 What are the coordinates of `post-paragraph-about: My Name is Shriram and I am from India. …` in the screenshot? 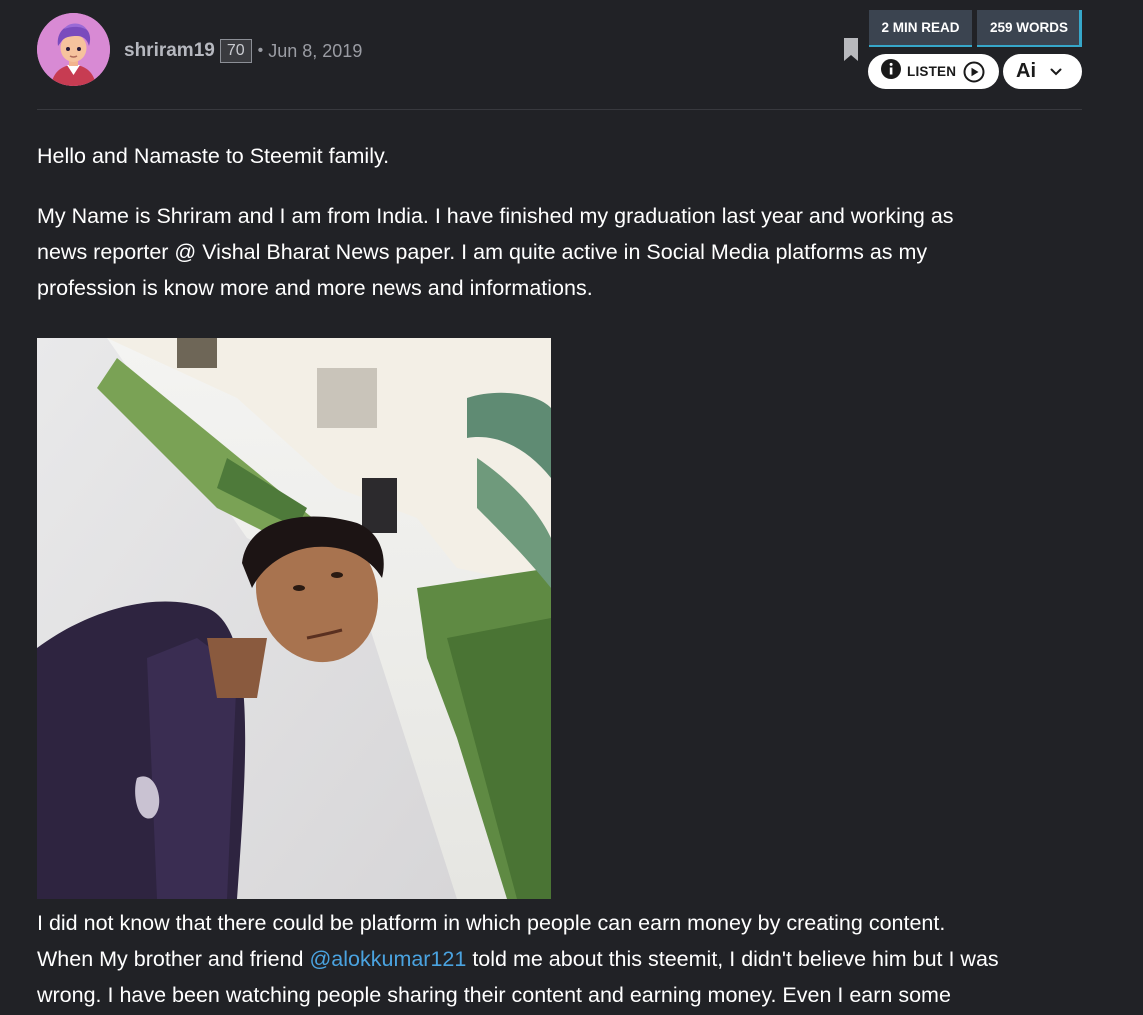 It's located at (495, 252).